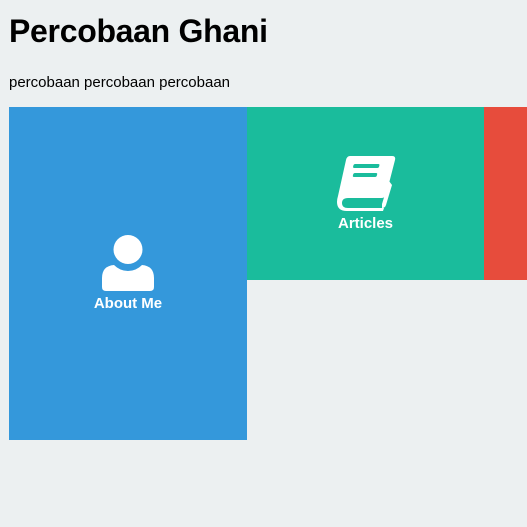  I want to click on articles-label: Articles, so click(365, 223).